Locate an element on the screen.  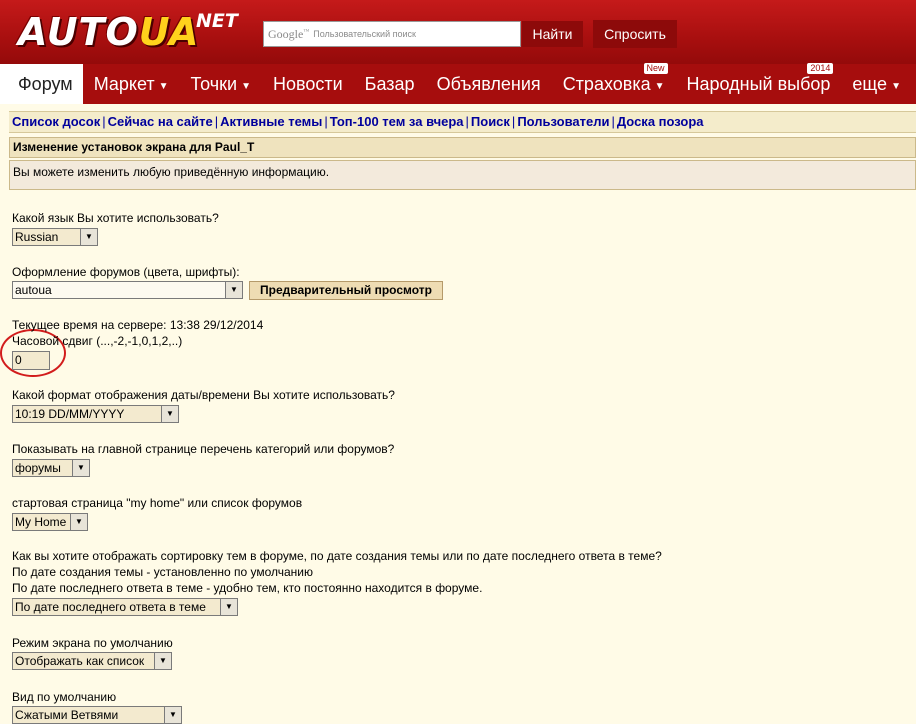
sort-select: По дате последнего ответа в теме ▼ is located at coordinates (125, 607).